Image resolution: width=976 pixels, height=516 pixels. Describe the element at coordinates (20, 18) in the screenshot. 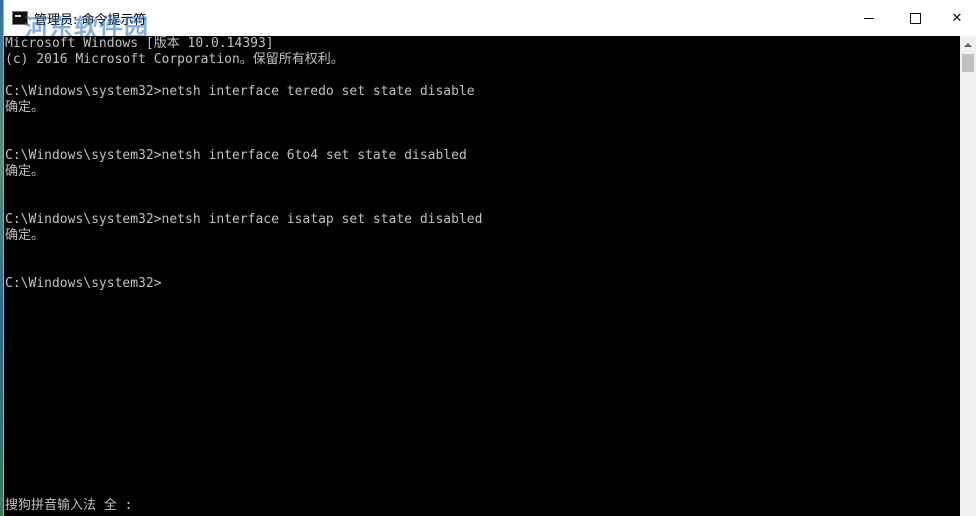

I see `cmd-app-icon` at that location.